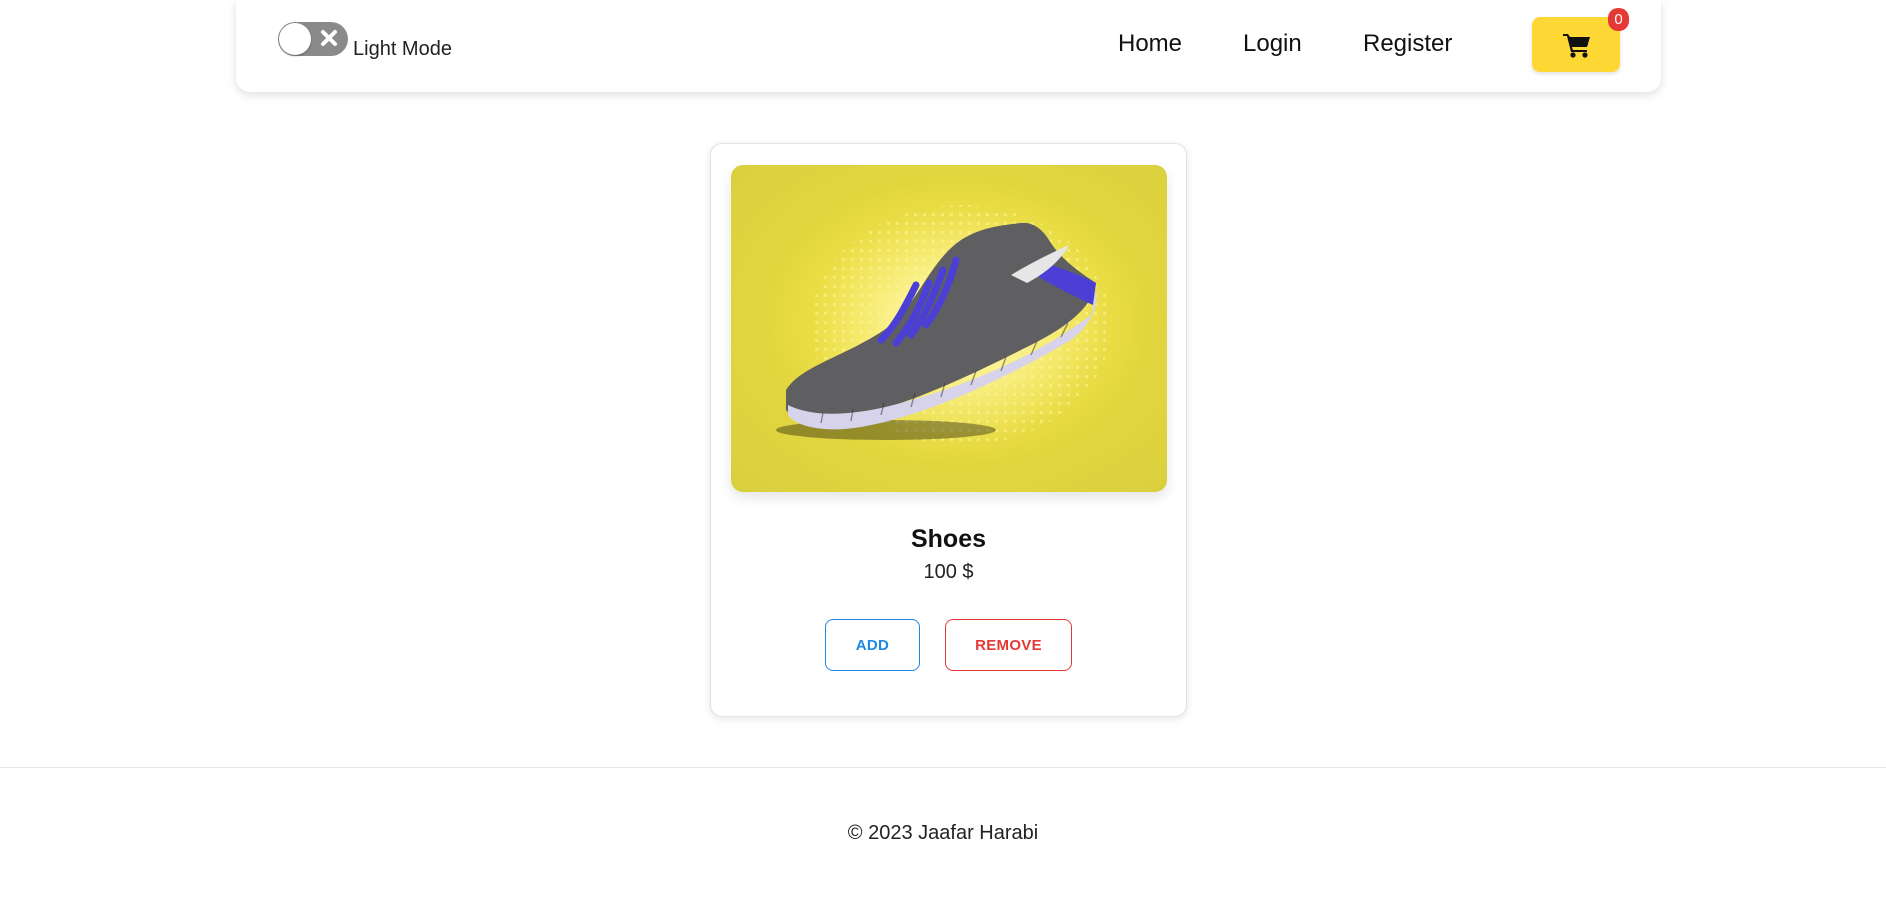 Image resolution: width=1886 pixels, height=917 pixels. What do you see at coordinates (872, 645) in the screenshot?
I see `add-to-cart-button: ADD` at bounding box center [872, 645].